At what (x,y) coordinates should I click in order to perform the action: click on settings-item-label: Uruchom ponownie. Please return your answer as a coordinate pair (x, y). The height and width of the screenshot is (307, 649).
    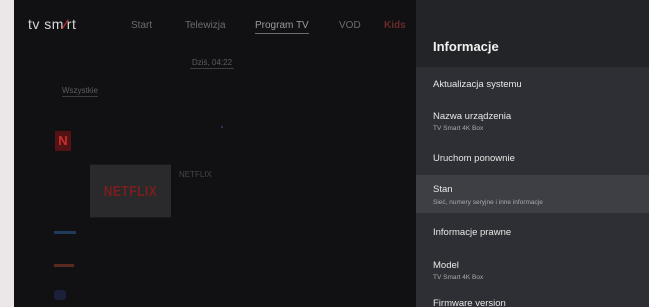
    Looking at the image, I should click on (474, 158).